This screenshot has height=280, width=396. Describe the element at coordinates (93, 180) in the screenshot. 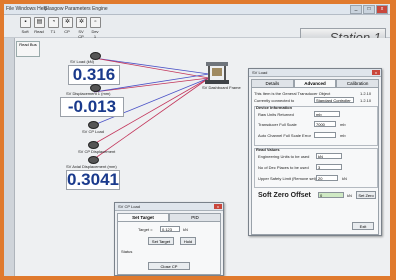

I see `readout-value-axial: 0.3041` at that location.